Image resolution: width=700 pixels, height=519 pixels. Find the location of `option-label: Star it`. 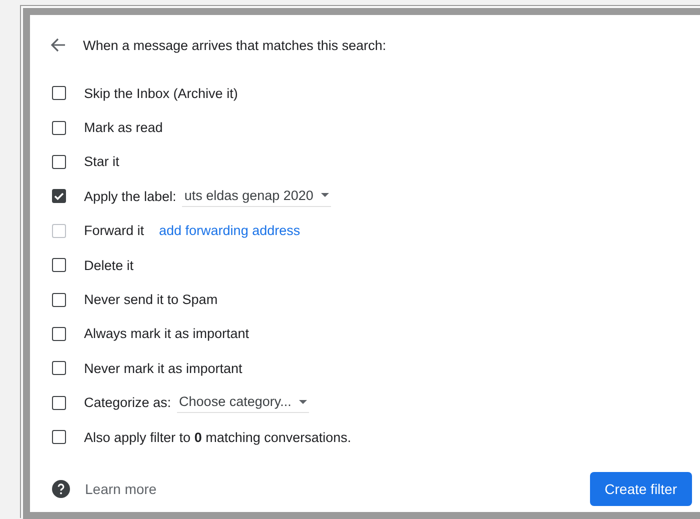

option-label: Star it is located at coordinates (102, 162).